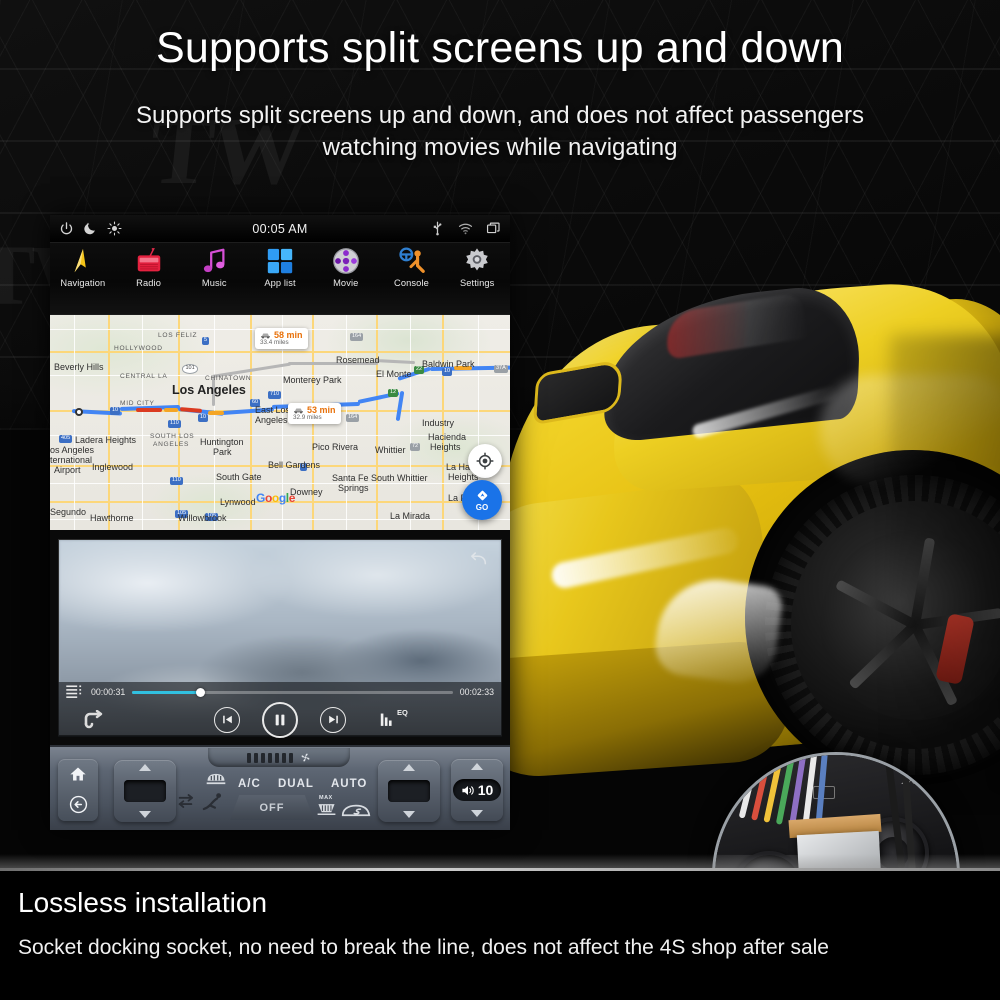  Describe the element at coordinates (214, 803) in the screenshot. I see `seat-airflow-icon` at that location.